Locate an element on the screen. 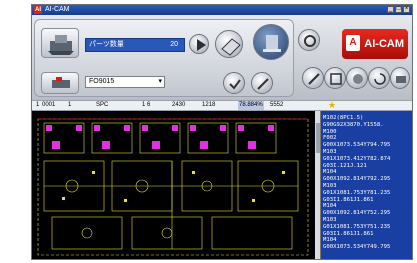  chevron-down-icon: ▾ is located at coordinates (160, 81).